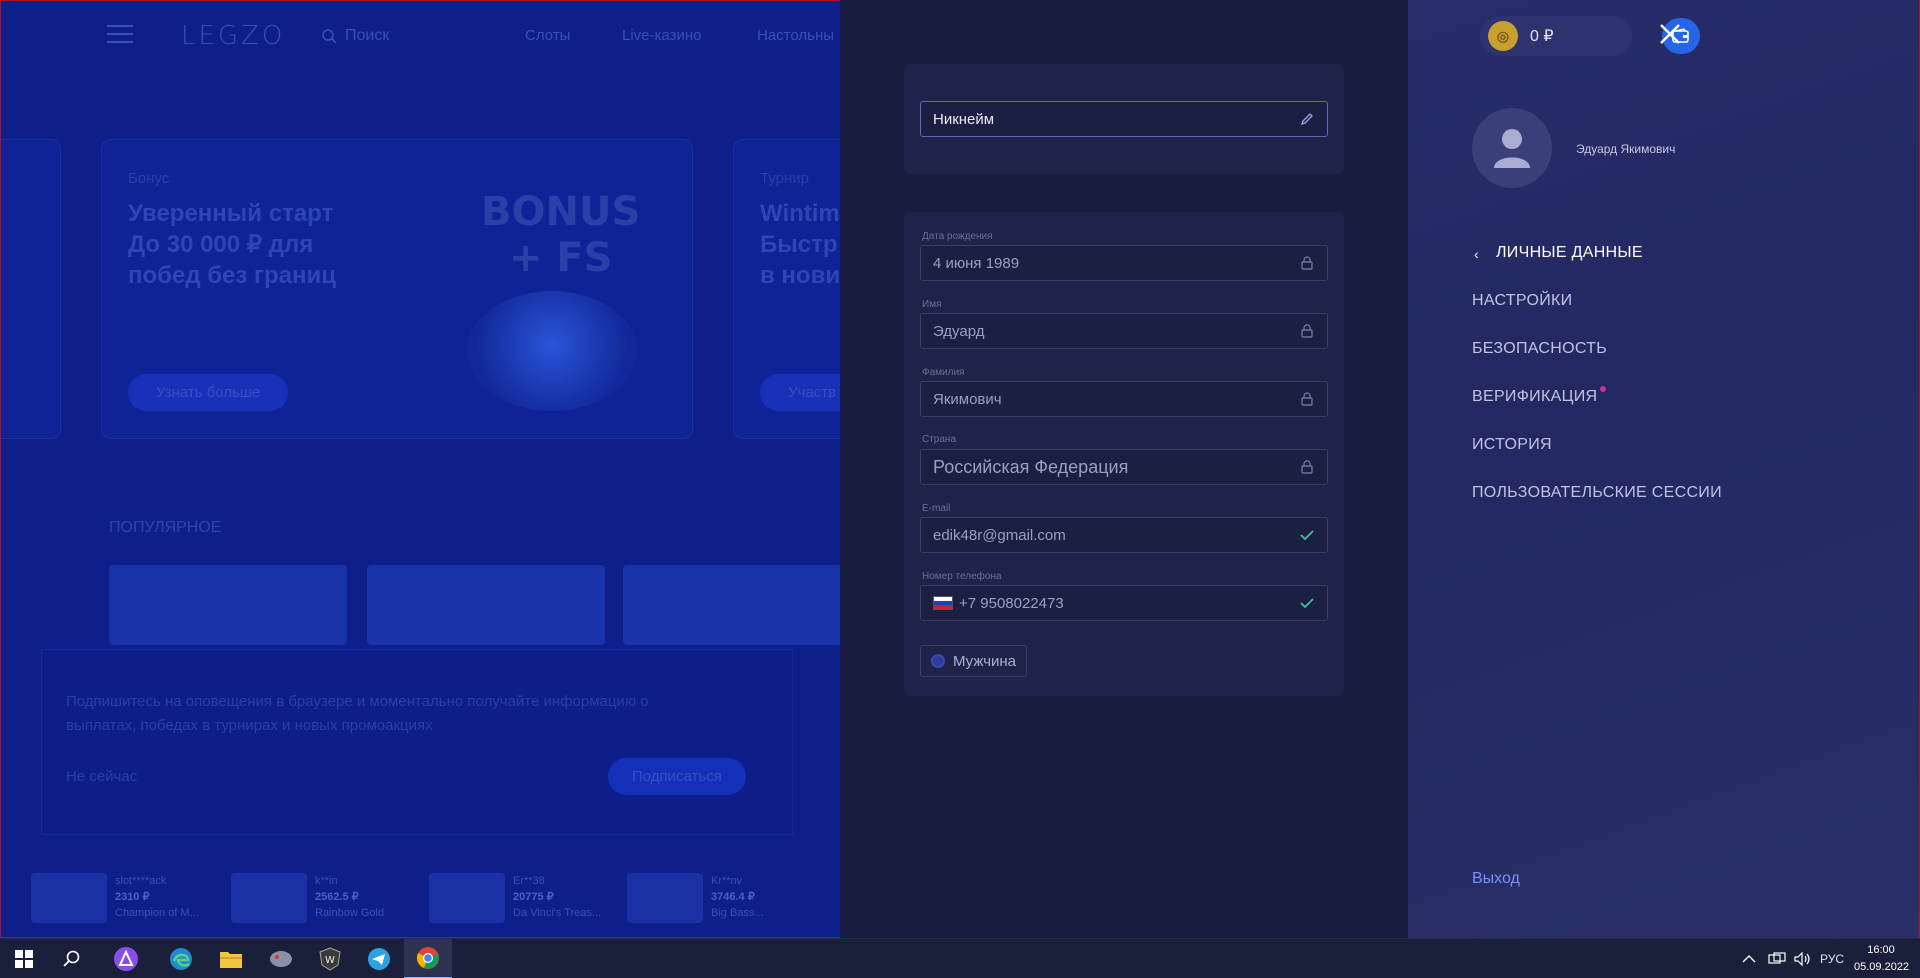  What do you see at coordinates (795, 35) in the screenshot?
I see `nav-table-games: Настольны` at bounding box center [795, 35].